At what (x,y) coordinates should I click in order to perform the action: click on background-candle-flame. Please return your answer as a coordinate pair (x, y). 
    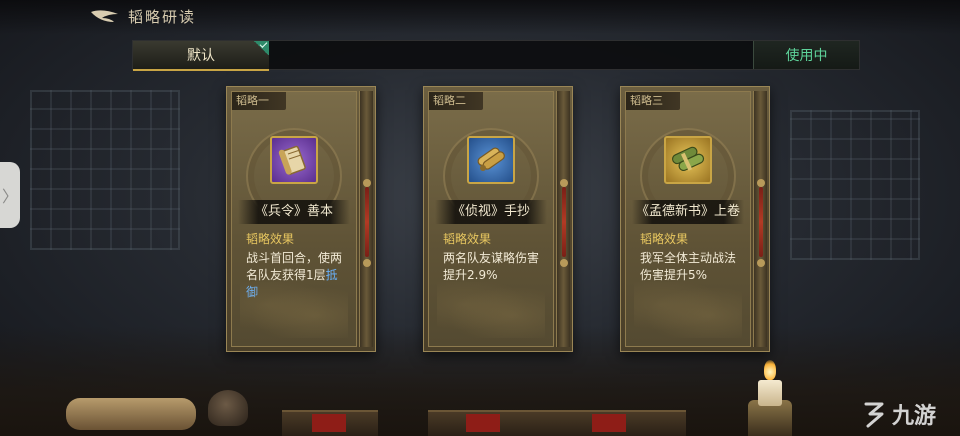
    Looking at the image, I should click on (770, 370).